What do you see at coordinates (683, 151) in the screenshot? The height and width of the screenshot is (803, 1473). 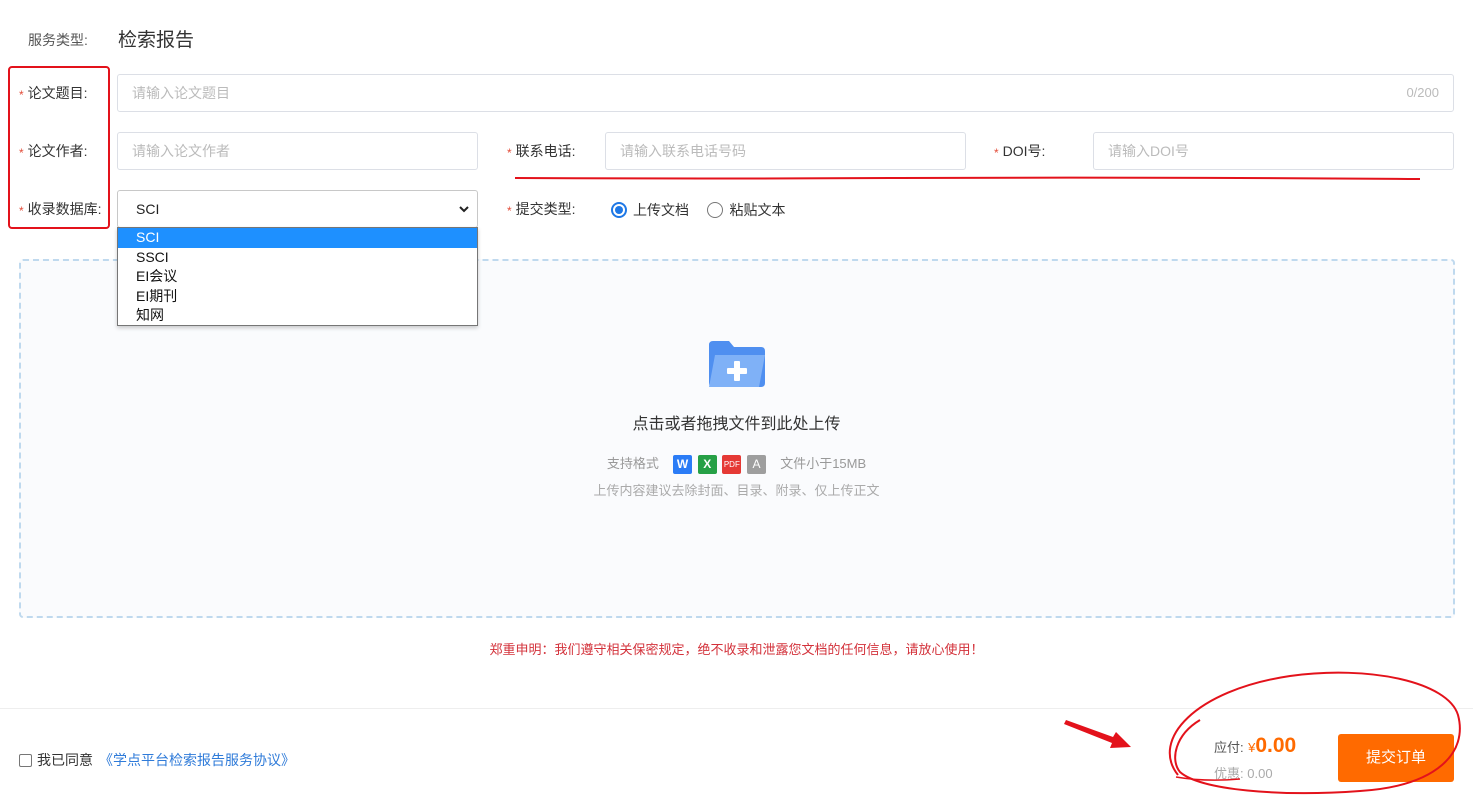 I see `phone-placeholder: 请输入联系电话号码` at bounding box center [683, 151].